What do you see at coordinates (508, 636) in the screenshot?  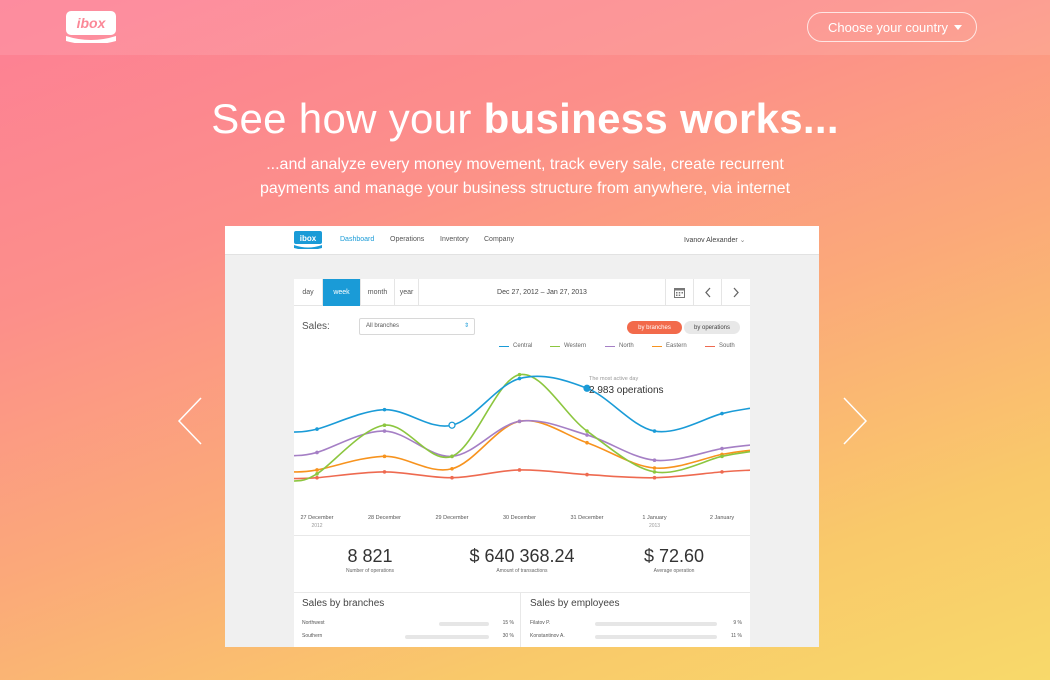 I see `row-pct: 30 %` at bounding box center [508, 636].